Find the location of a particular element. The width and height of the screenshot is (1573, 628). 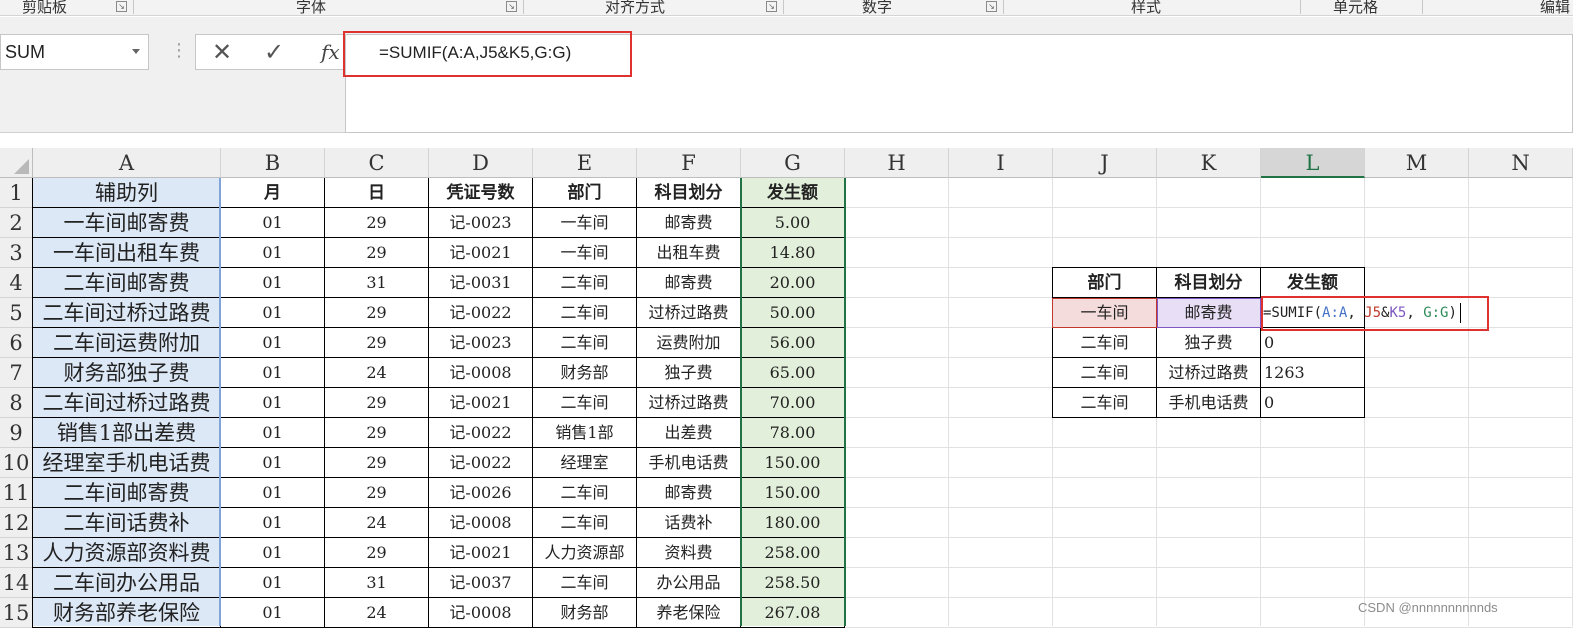

lookup-cell: 二车间 is located at coordinates (1104, 373).